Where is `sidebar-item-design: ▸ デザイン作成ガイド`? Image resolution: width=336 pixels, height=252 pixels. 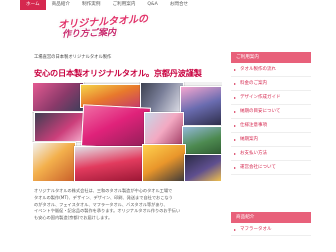 sidebar-item-design: ▸ デザイン作成ガイド is located at coordinates (271, 98).